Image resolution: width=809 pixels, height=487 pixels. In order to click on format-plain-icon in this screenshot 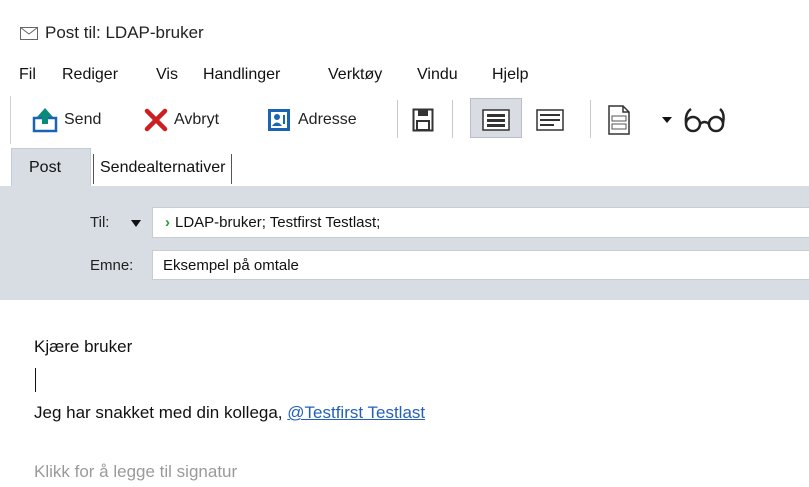, I will do `click(550, 120)`.